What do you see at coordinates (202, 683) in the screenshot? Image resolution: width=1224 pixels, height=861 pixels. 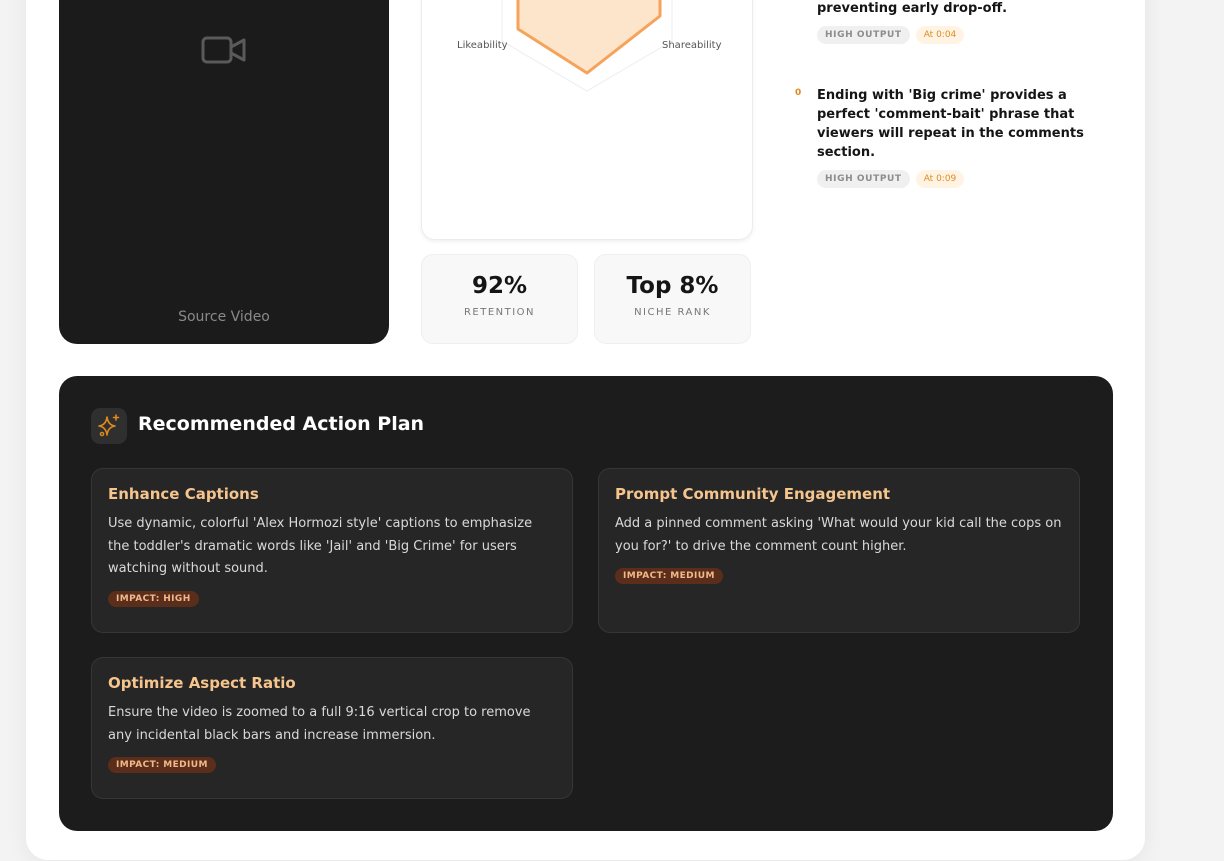 I see `action-card-title: Optimize Aspect Ratio` at bounding box center [202, 683].